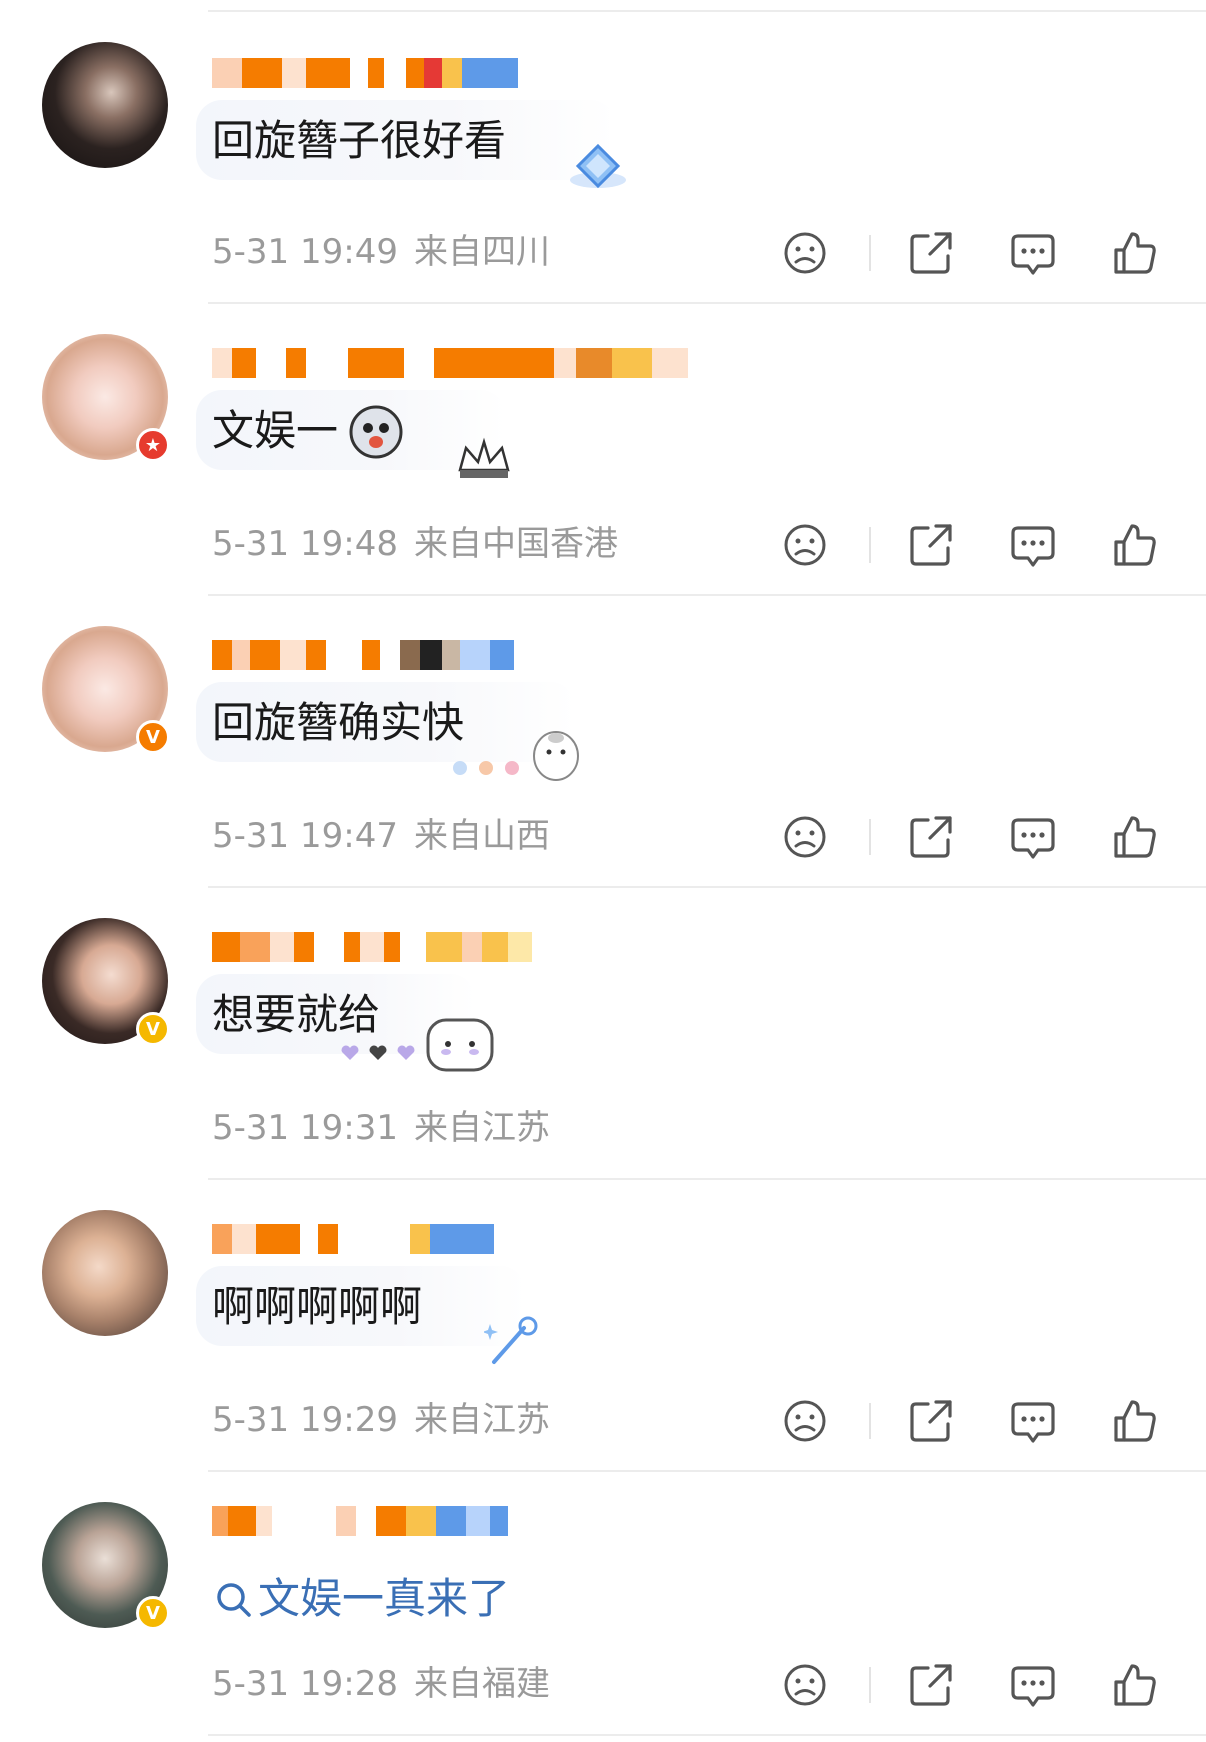 The width and height of the screenshot is (1206, 1742). Describe the element at coordinates (359, 140) in the screenshot. I see `comment-text: 回旋簪子很好看` at that location.